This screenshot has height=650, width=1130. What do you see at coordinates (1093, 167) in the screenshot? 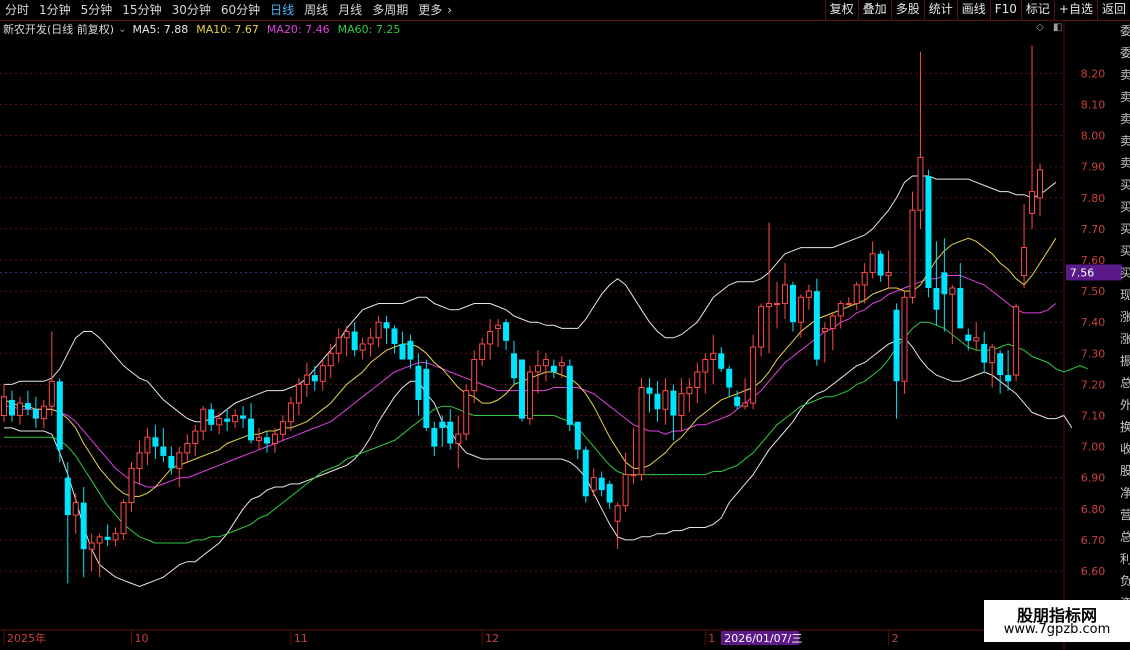
I see `y-tick-label: 7.90` at bounding box center [1093, 167].